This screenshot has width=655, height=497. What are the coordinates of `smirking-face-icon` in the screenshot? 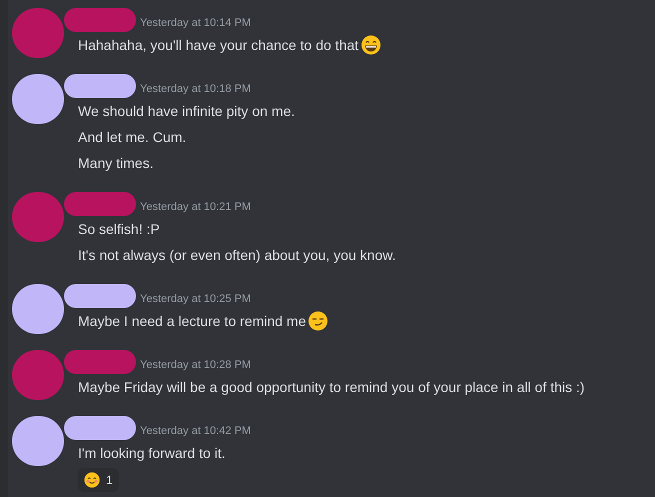 It's located at (318, 321).